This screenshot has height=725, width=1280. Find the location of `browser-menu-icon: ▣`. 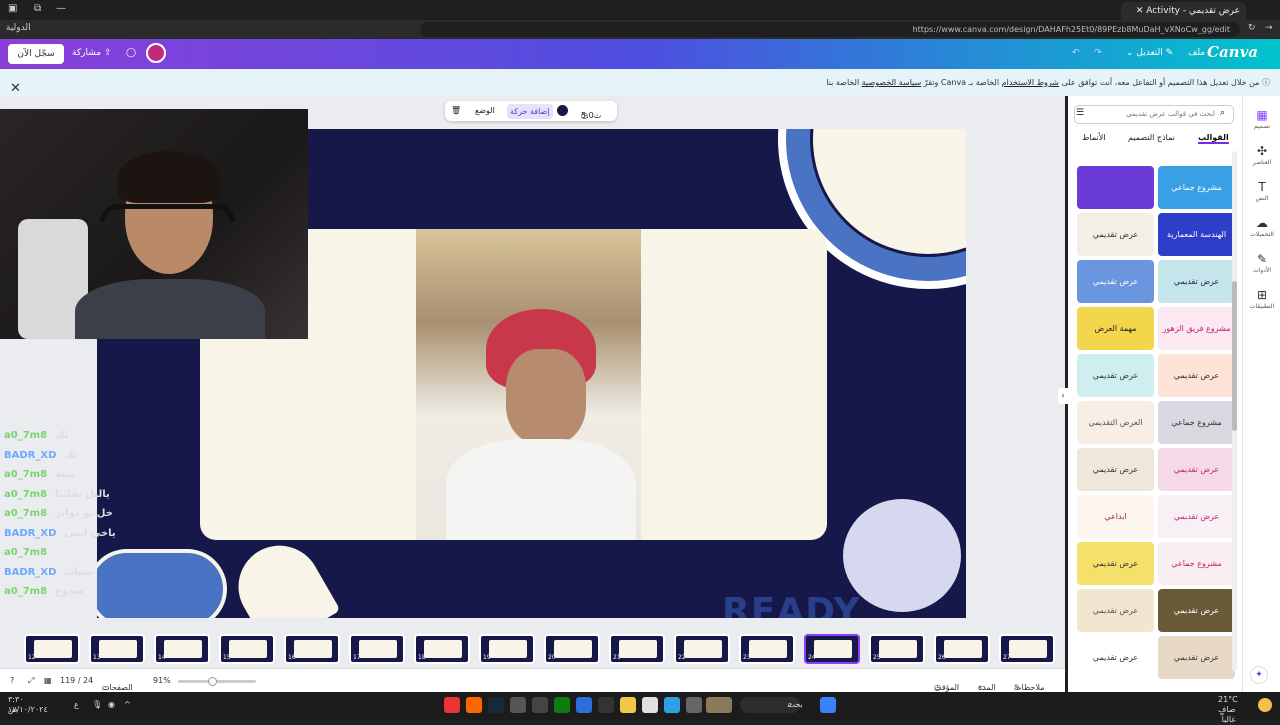

browser-menu-icon: ▣ is located at coordinates (12, 8).